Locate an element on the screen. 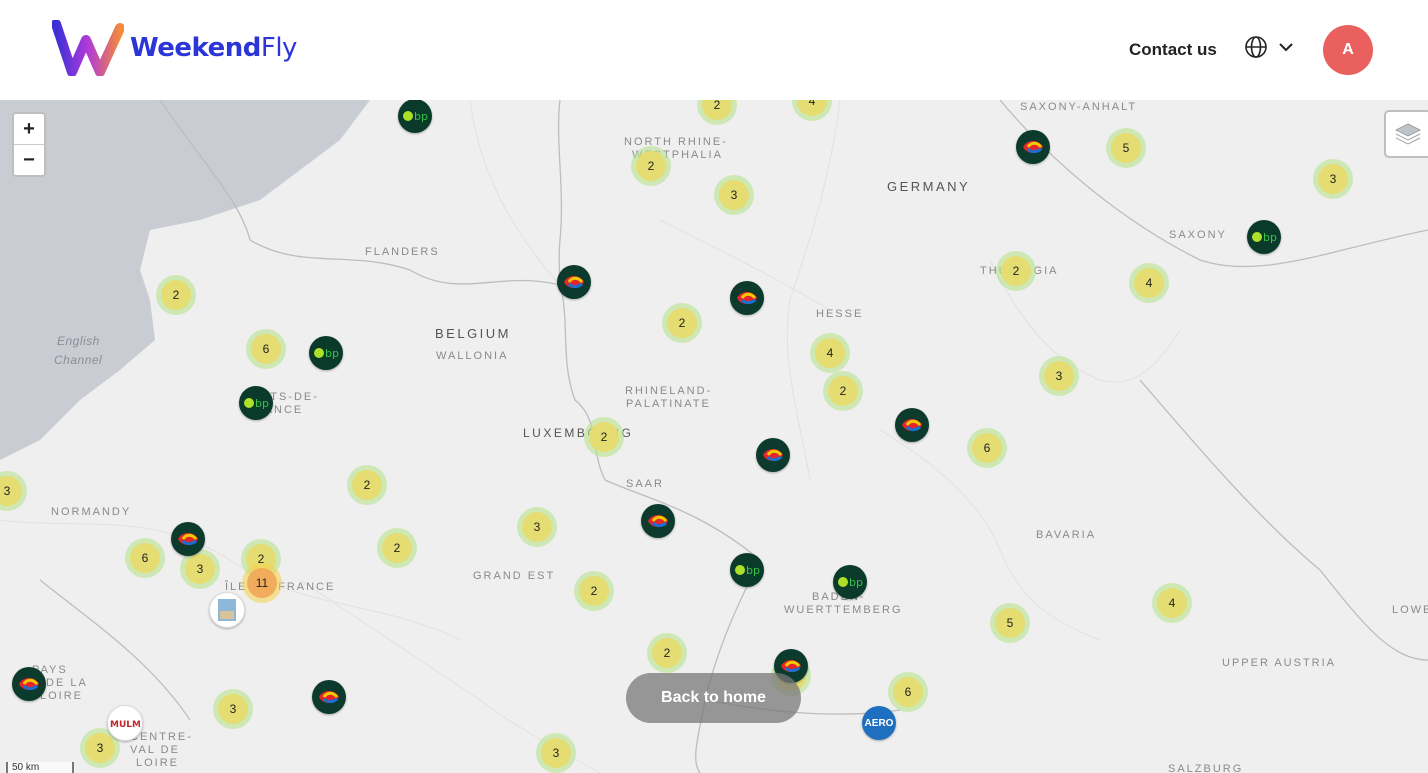 This screenshot has height=773, width=1428. place-label: WUERTTEMBERG is located at coordinates (843, 610).